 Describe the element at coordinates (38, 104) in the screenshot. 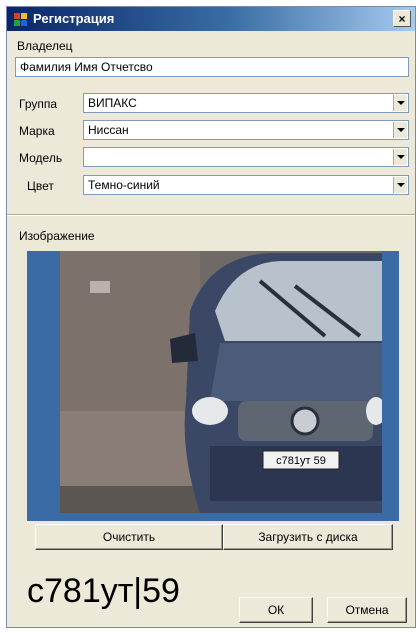

I see `group-label: Группа` at that location.